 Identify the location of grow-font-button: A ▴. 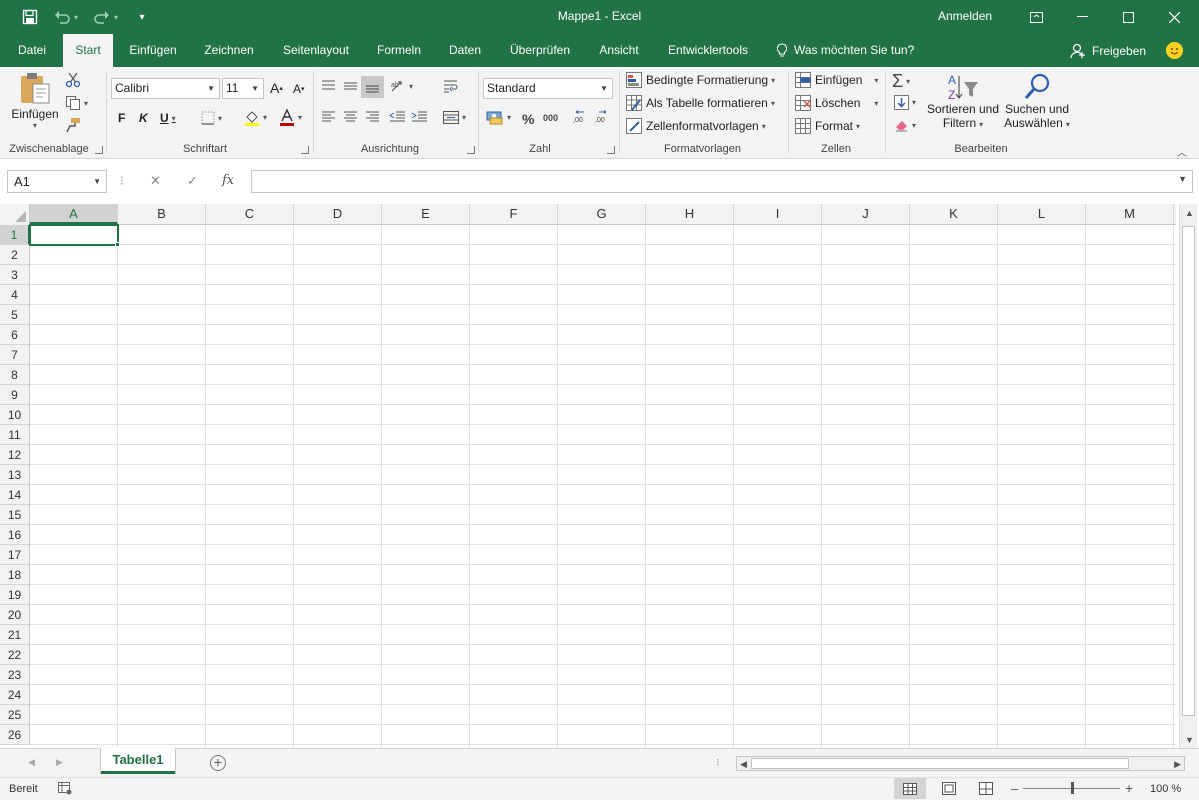
(276, 88).